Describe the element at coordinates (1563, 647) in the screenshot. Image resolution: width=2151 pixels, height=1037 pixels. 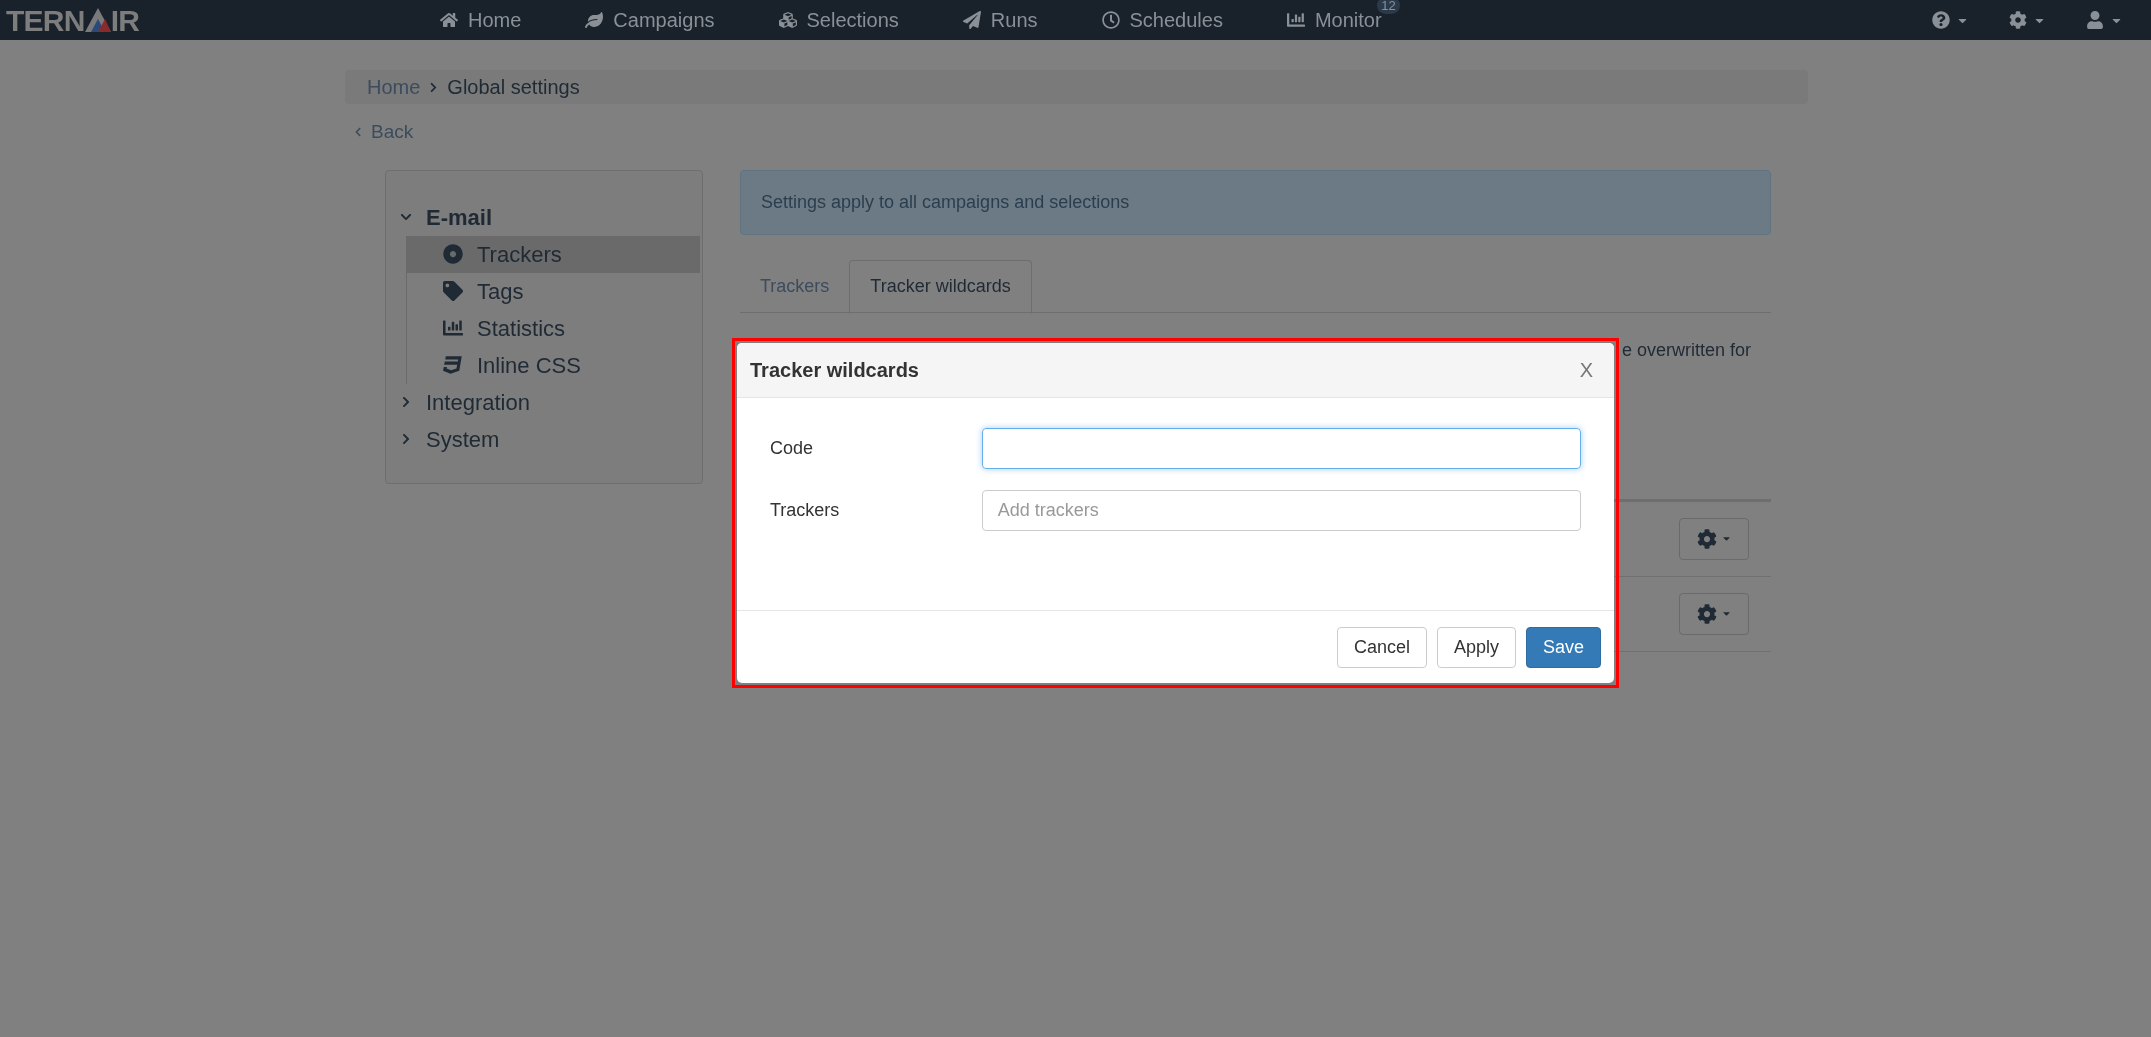
I see `dialog-button: Save` at that location.